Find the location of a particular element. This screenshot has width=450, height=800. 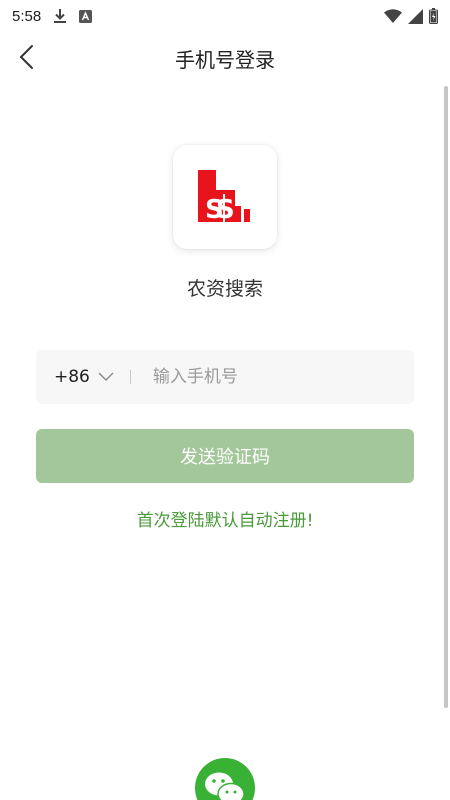

wechat-login-button is located at coordinates (225, 779).